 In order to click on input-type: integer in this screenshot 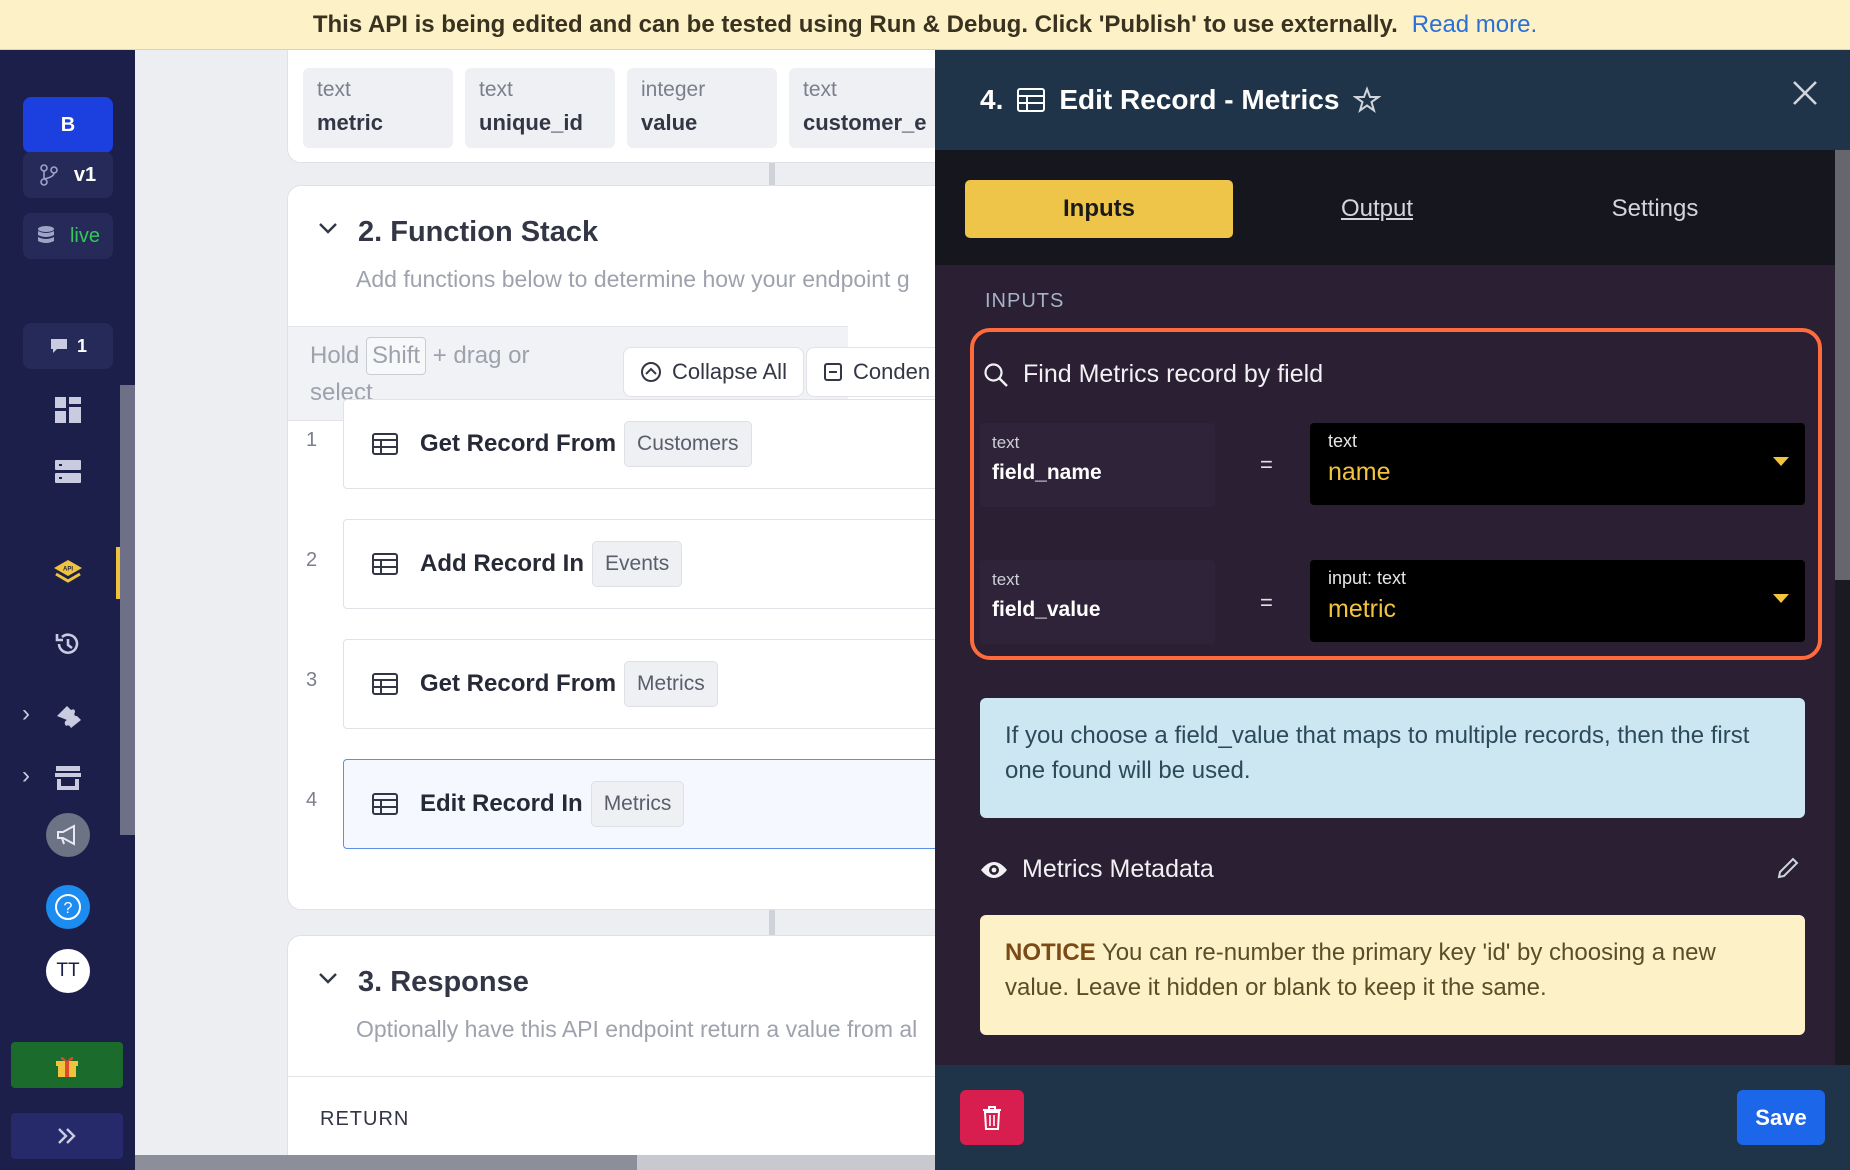, I will do `click(673, 89)`.